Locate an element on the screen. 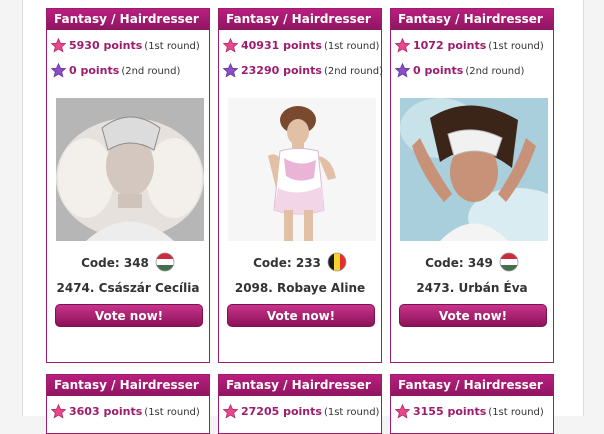 This screenshot has width=604, height=434. entry-code: Code: 349 is located at coordinates (472, 263).